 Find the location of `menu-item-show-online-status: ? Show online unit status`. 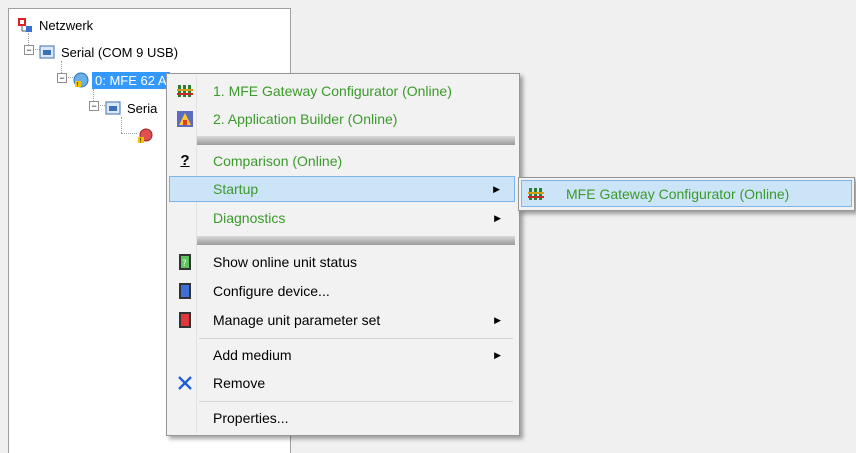

menu-item-show-online-status: ? Show online unit status is located at coordinates (342, 262).